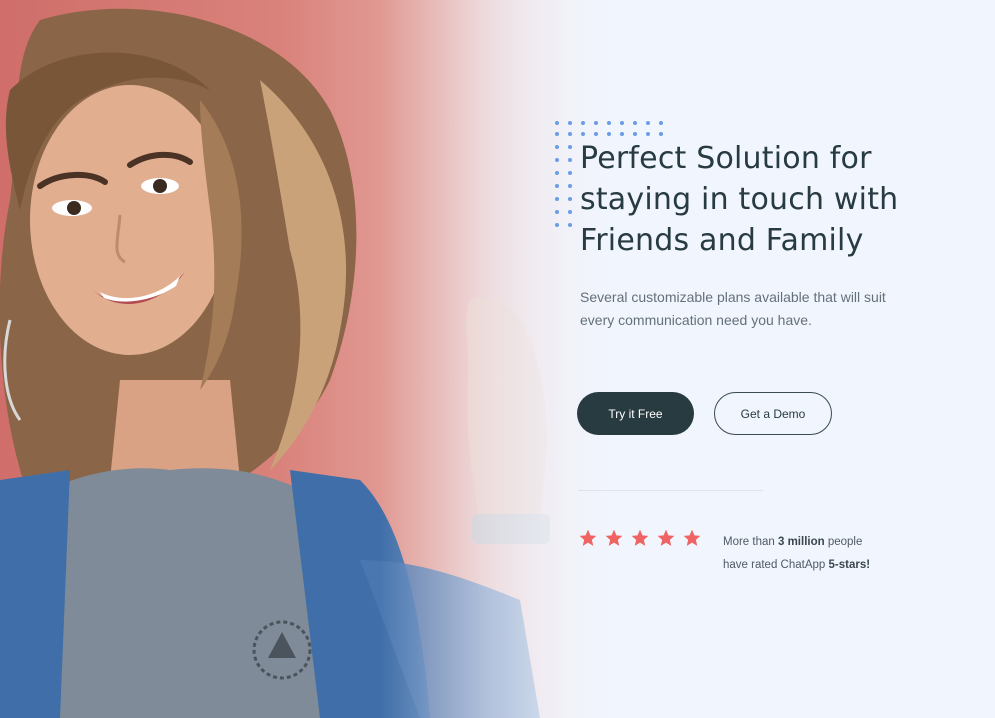  I want to click on try-it-free-button: Try it Free, so click(635, 413).